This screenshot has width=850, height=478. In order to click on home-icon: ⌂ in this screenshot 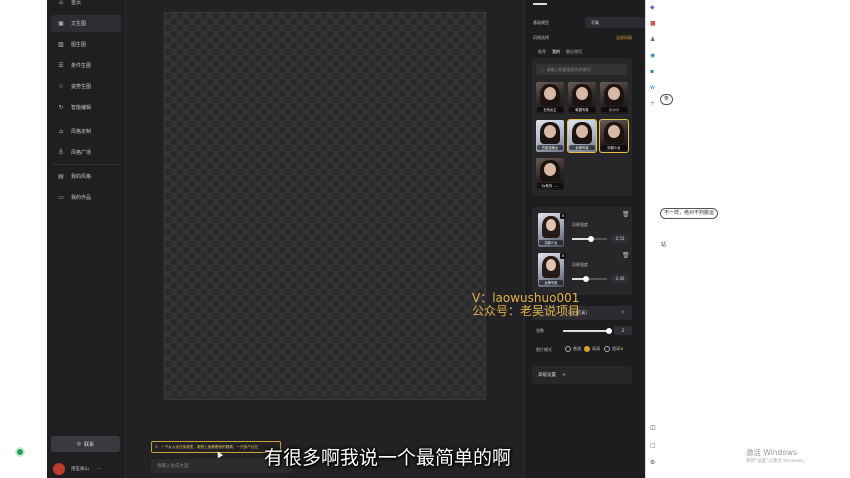, I will do `click(61, 3)`.